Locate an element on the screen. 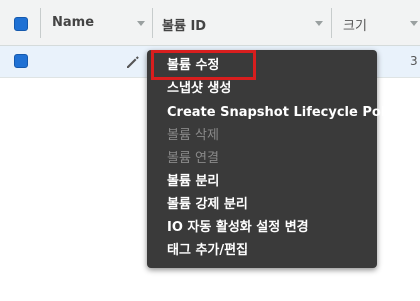 The width and height of the screenshot is (420, 301). select-all-checkbox is located at coordinates (21, 24).